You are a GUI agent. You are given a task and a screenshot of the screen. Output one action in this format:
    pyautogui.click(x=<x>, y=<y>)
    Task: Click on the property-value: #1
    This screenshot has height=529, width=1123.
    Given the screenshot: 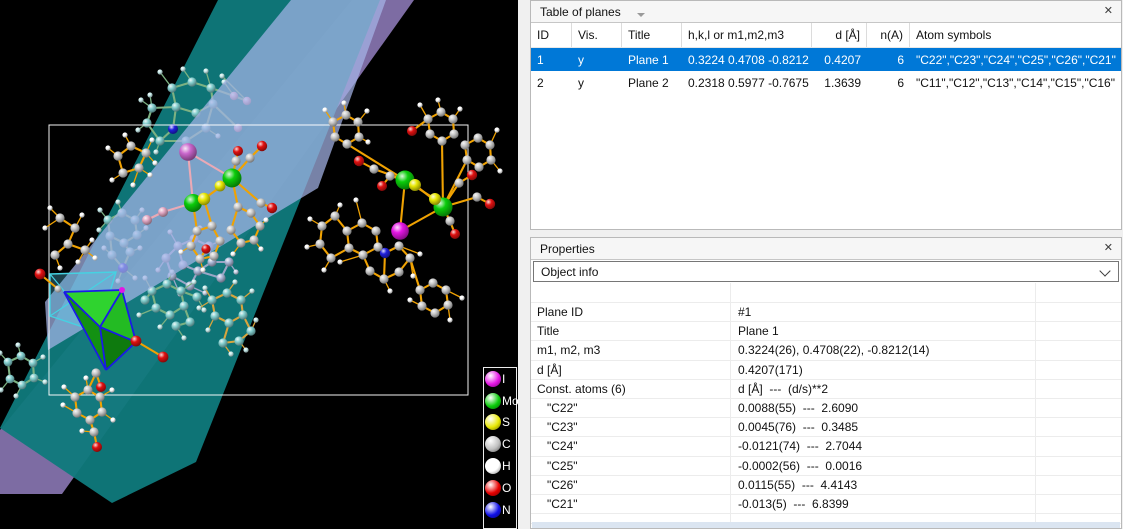 What is the action you would take?
    pyautogui.click(x=883, y=312)
    